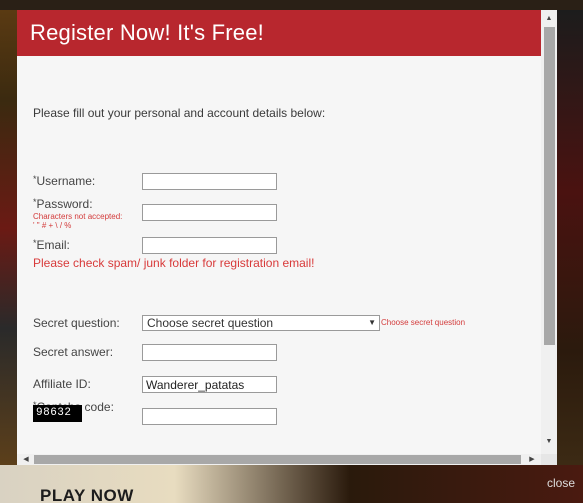  I want to click on scrollbar-corner, so click(549, 459).